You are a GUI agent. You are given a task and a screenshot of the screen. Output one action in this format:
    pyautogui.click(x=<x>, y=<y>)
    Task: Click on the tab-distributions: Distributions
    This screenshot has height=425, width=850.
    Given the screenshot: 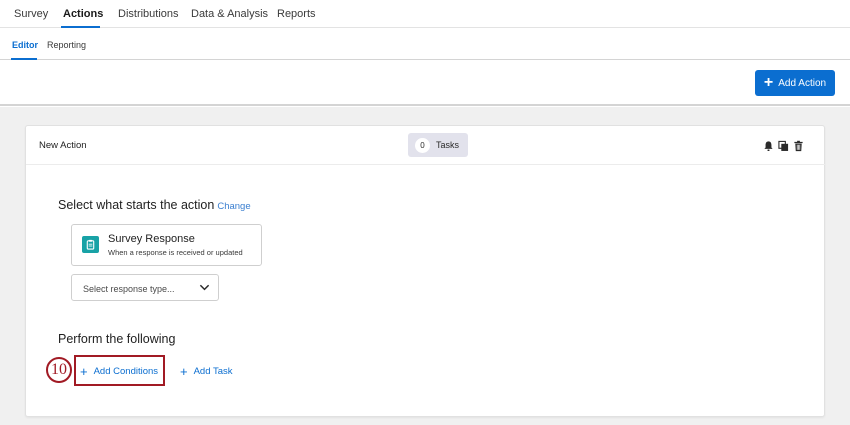 What is the action you would take?
    pyautogui.click(x=148, y=14)
    